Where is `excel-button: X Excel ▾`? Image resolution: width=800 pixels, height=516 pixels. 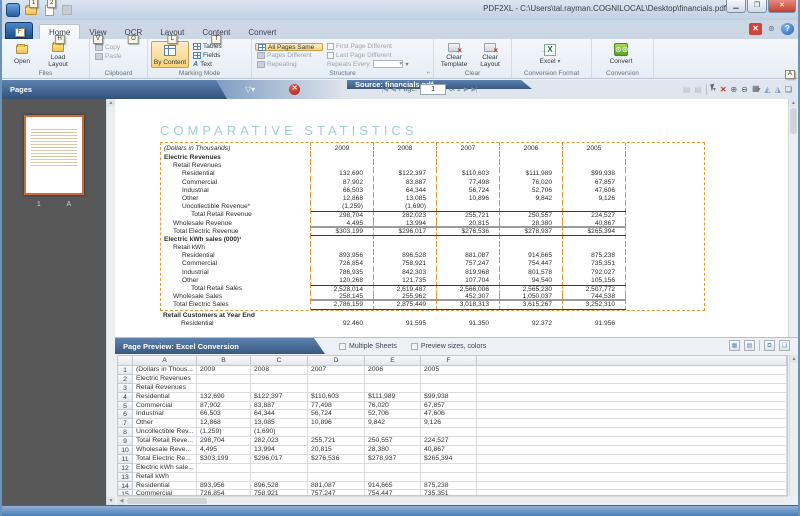
excel-button: X Excel ▾ is located at coordinates (550, 54).